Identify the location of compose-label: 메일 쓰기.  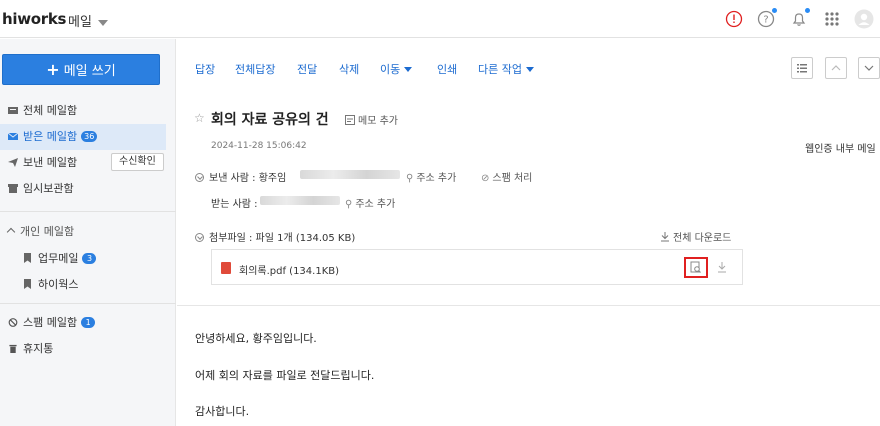
(89, 71).